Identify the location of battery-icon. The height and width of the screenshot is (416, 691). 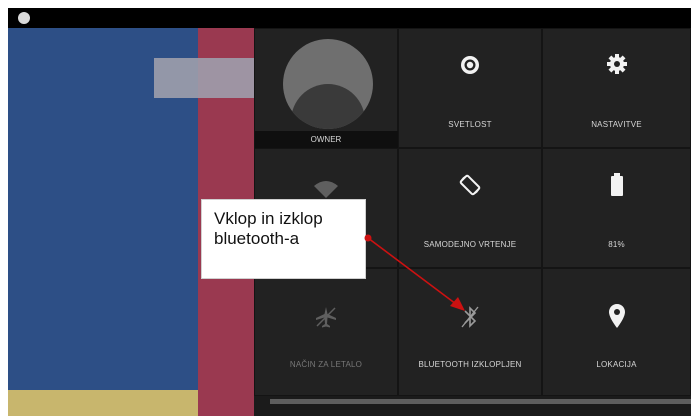
(617, 187).